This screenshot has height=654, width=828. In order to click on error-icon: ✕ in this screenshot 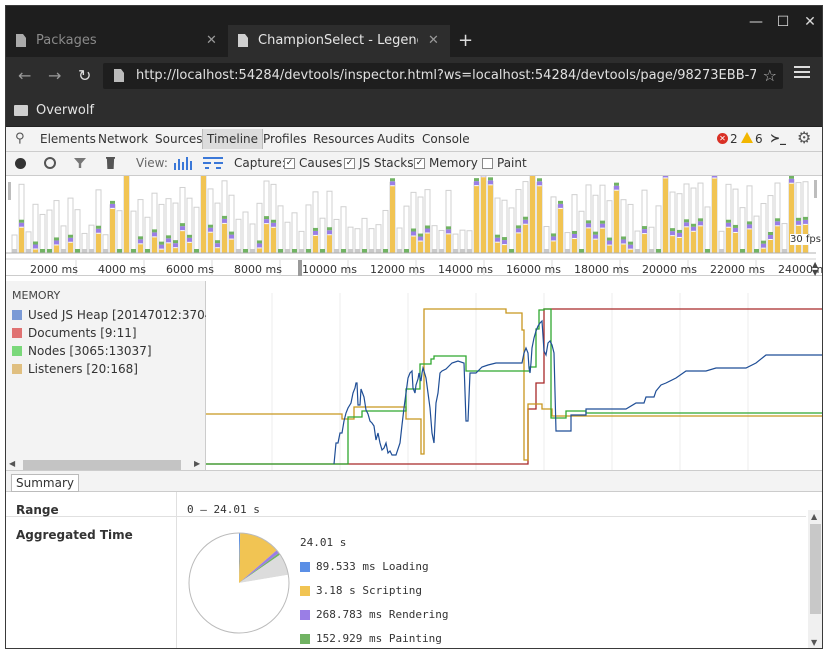, I will do `click(722, 138)`.